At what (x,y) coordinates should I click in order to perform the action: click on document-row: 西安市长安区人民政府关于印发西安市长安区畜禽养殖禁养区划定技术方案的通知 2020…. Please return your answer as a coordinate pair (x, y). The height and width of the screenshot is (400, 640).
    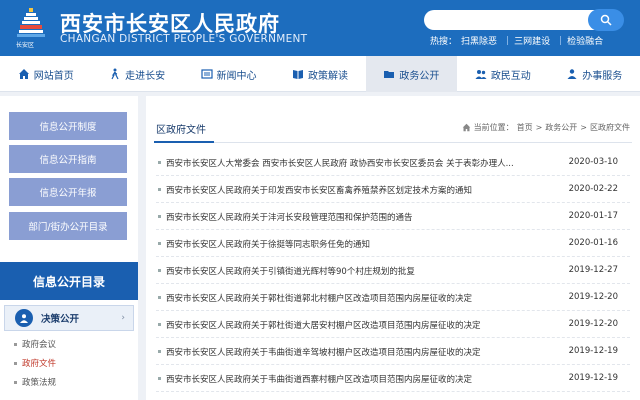
    Looking at the image, I should click on (393, 190).